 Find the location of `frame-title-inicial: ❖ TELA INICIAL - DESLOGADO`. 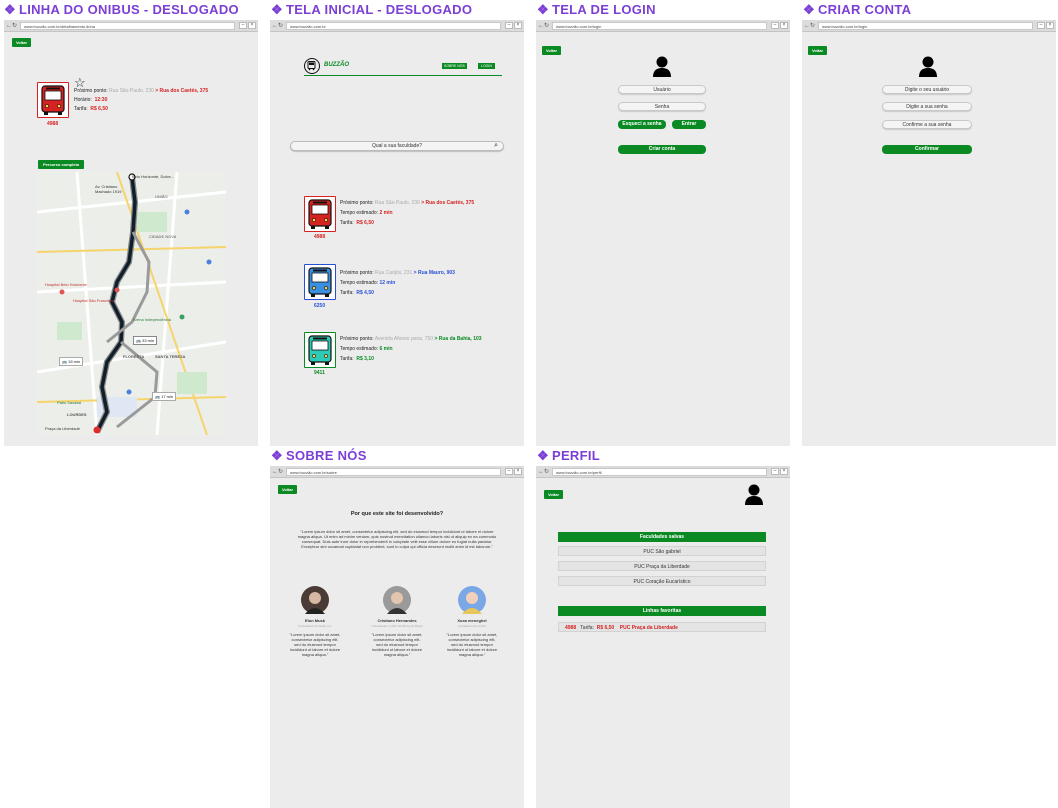

frame-title-inicial: ❖ TELA INICIAL - DESLOGADO is located at coordinates (372, 9).